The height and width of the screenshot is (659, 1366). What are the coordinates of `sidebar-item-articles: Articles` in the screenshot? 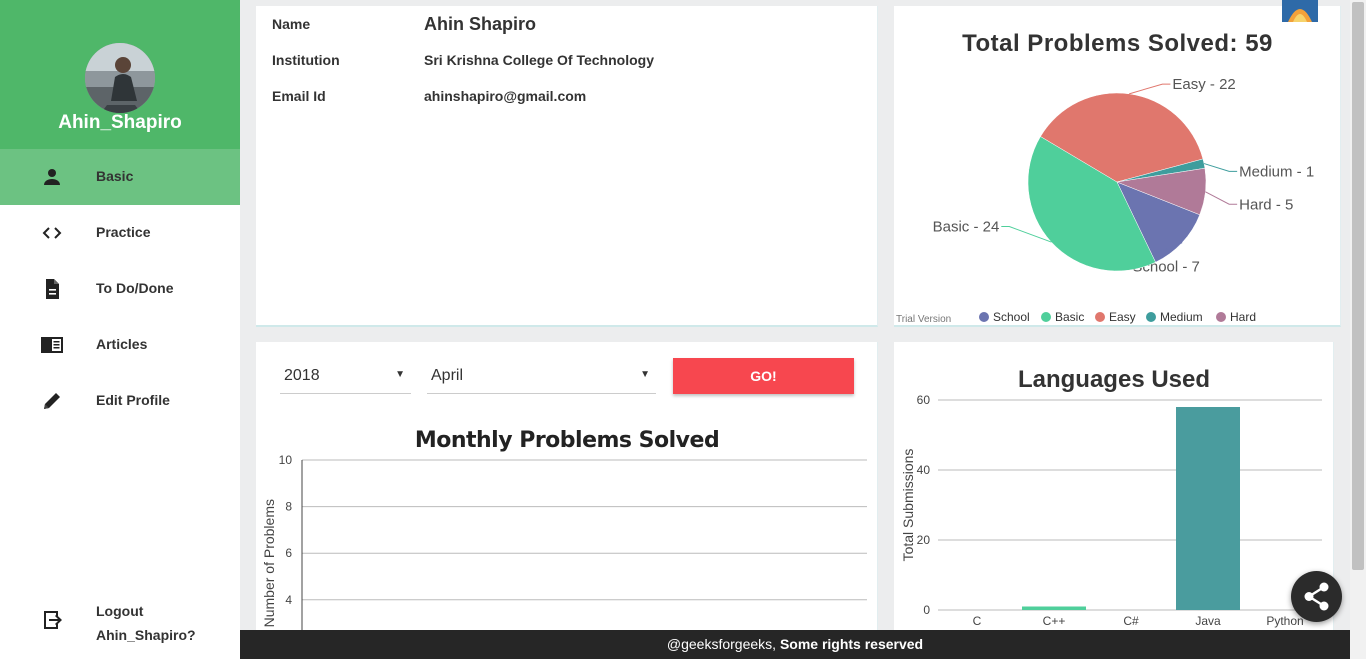 It's located at (120, 345).